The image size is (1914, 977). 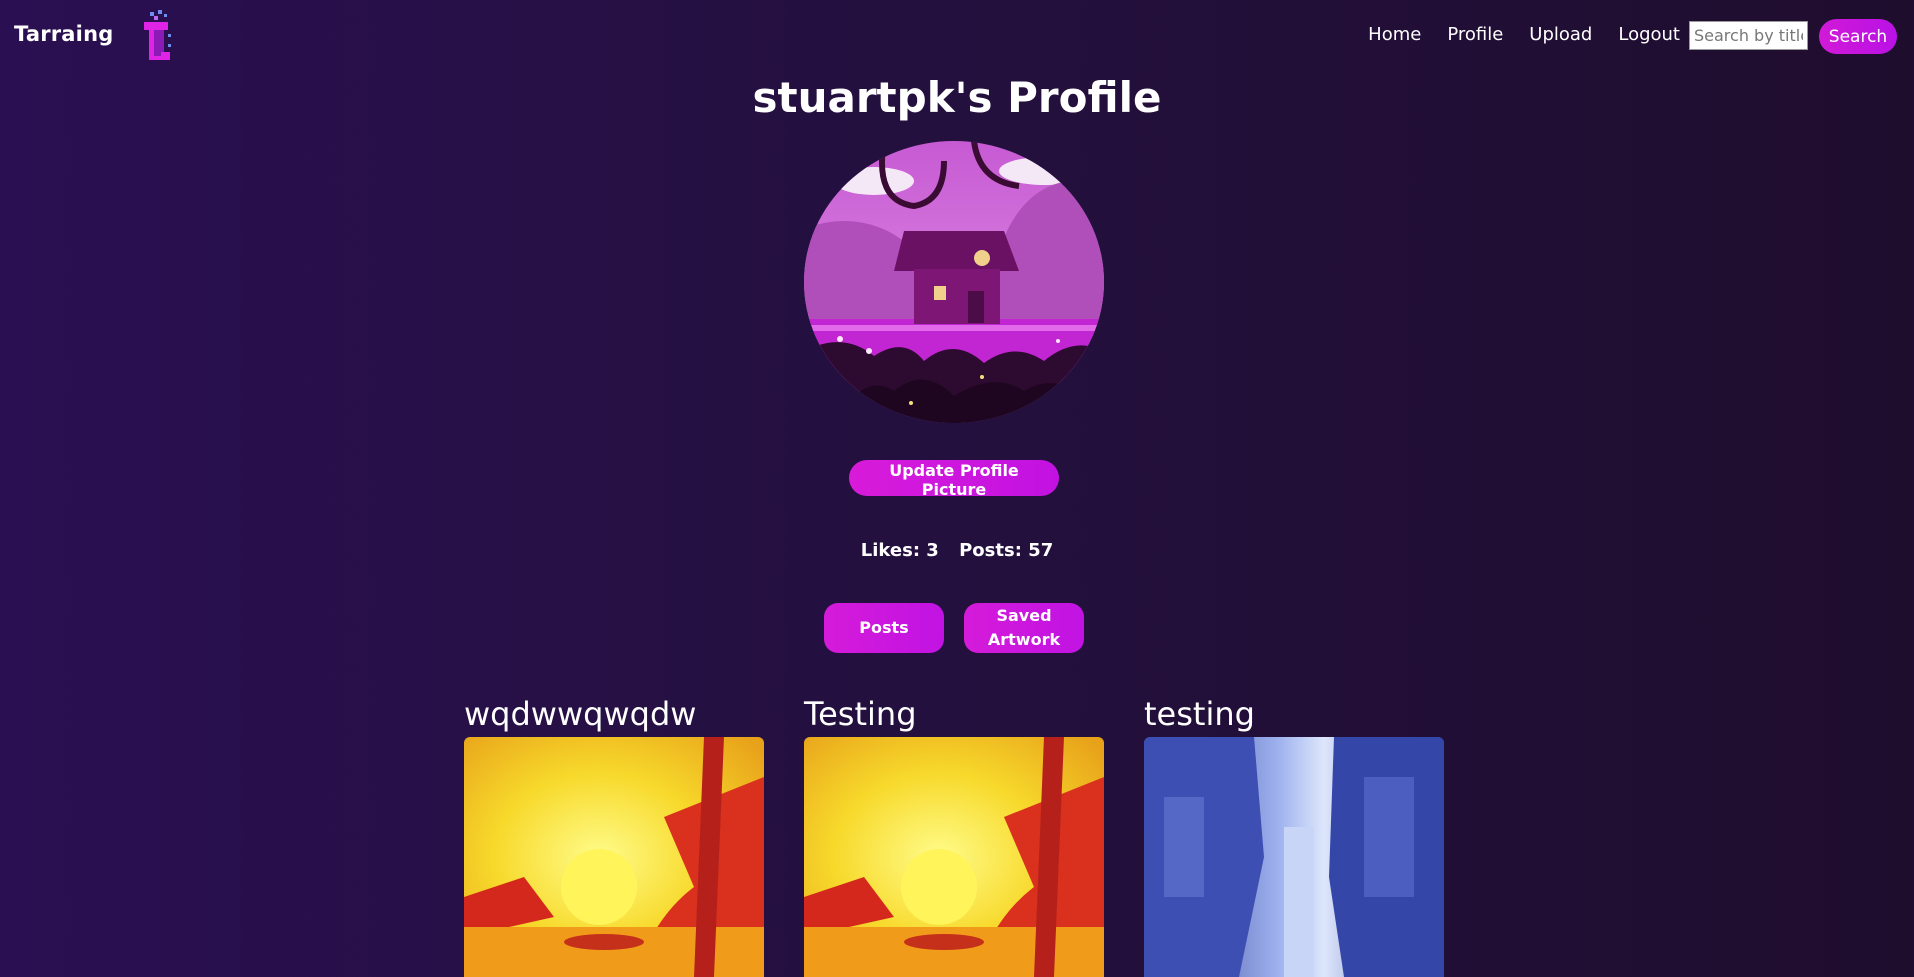 What do you see at coordinates (1475, 34) in the screenshot?
I see `nav-profile-link: Profile` at bounding box center [1475, 34].